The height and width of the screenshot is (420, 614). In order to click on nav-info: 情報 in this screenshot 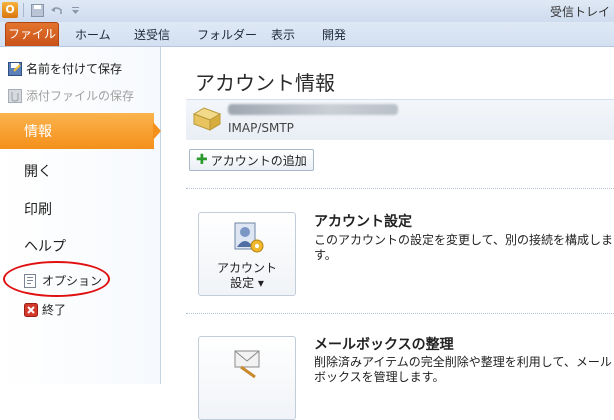, I will do `click(77, 131)`.